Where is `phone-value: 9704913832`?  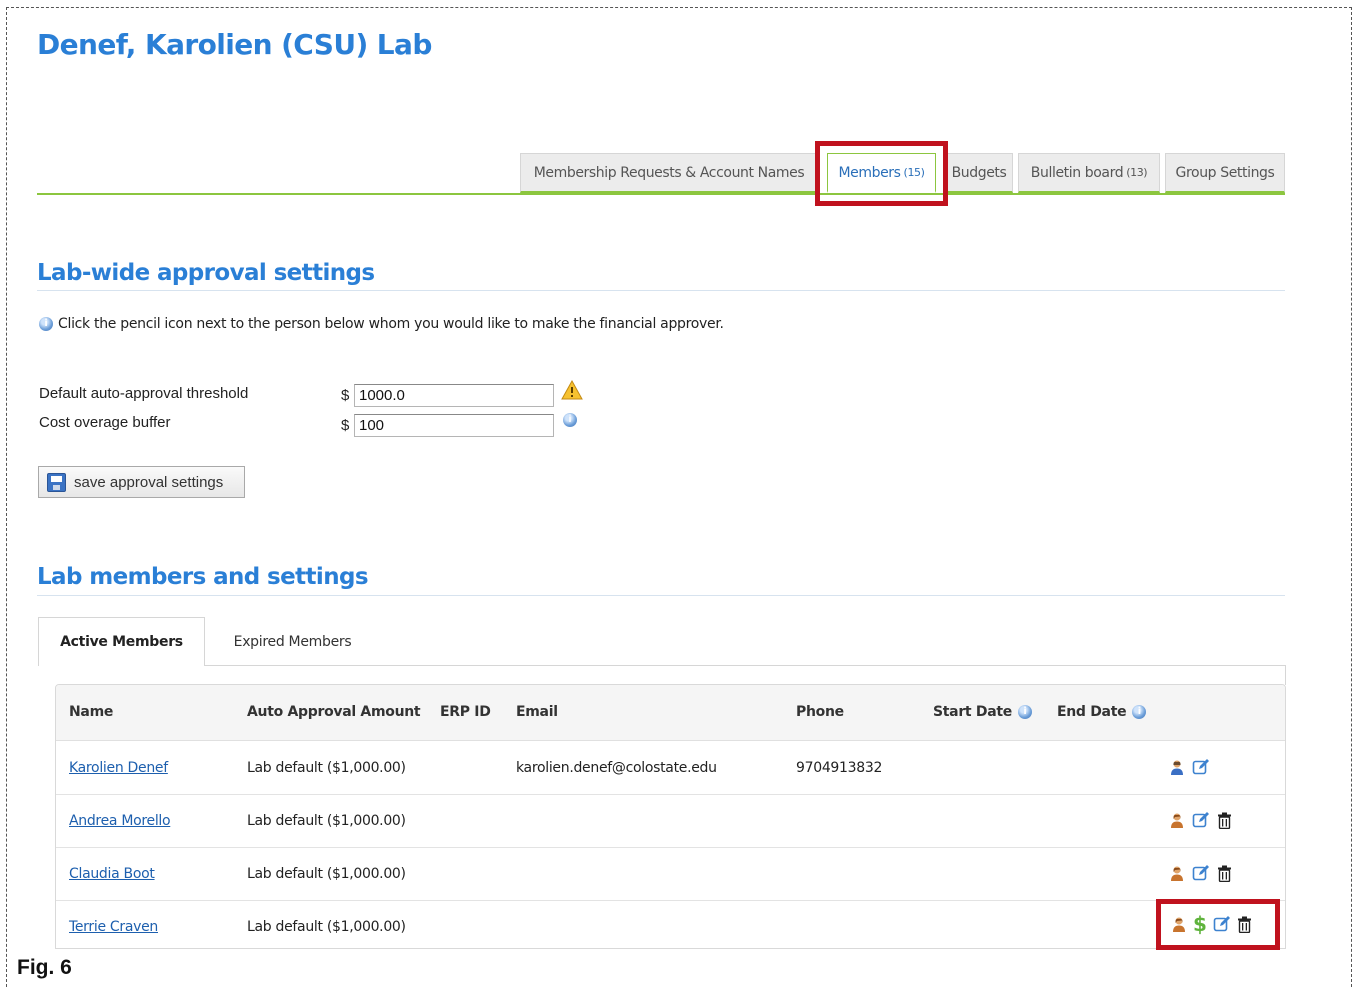 phone-value: 9704913832 is located at coordinates (839, 768).